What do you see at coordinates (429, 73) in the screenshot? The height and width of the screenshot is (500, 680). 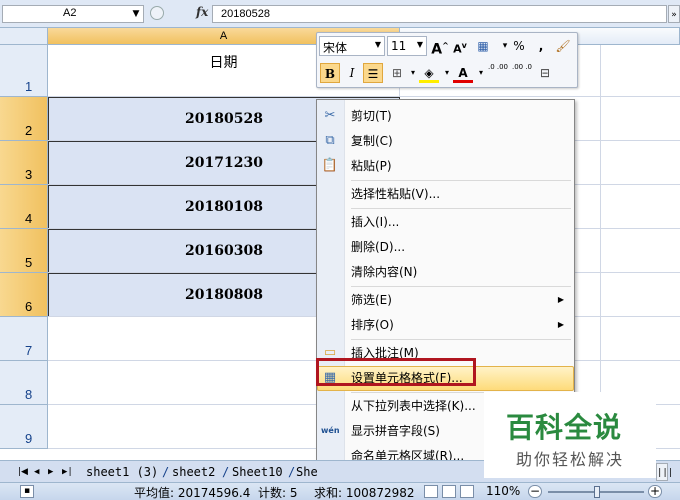 I see `fill-color-icon: ◈` at bounding box center [429, 73].